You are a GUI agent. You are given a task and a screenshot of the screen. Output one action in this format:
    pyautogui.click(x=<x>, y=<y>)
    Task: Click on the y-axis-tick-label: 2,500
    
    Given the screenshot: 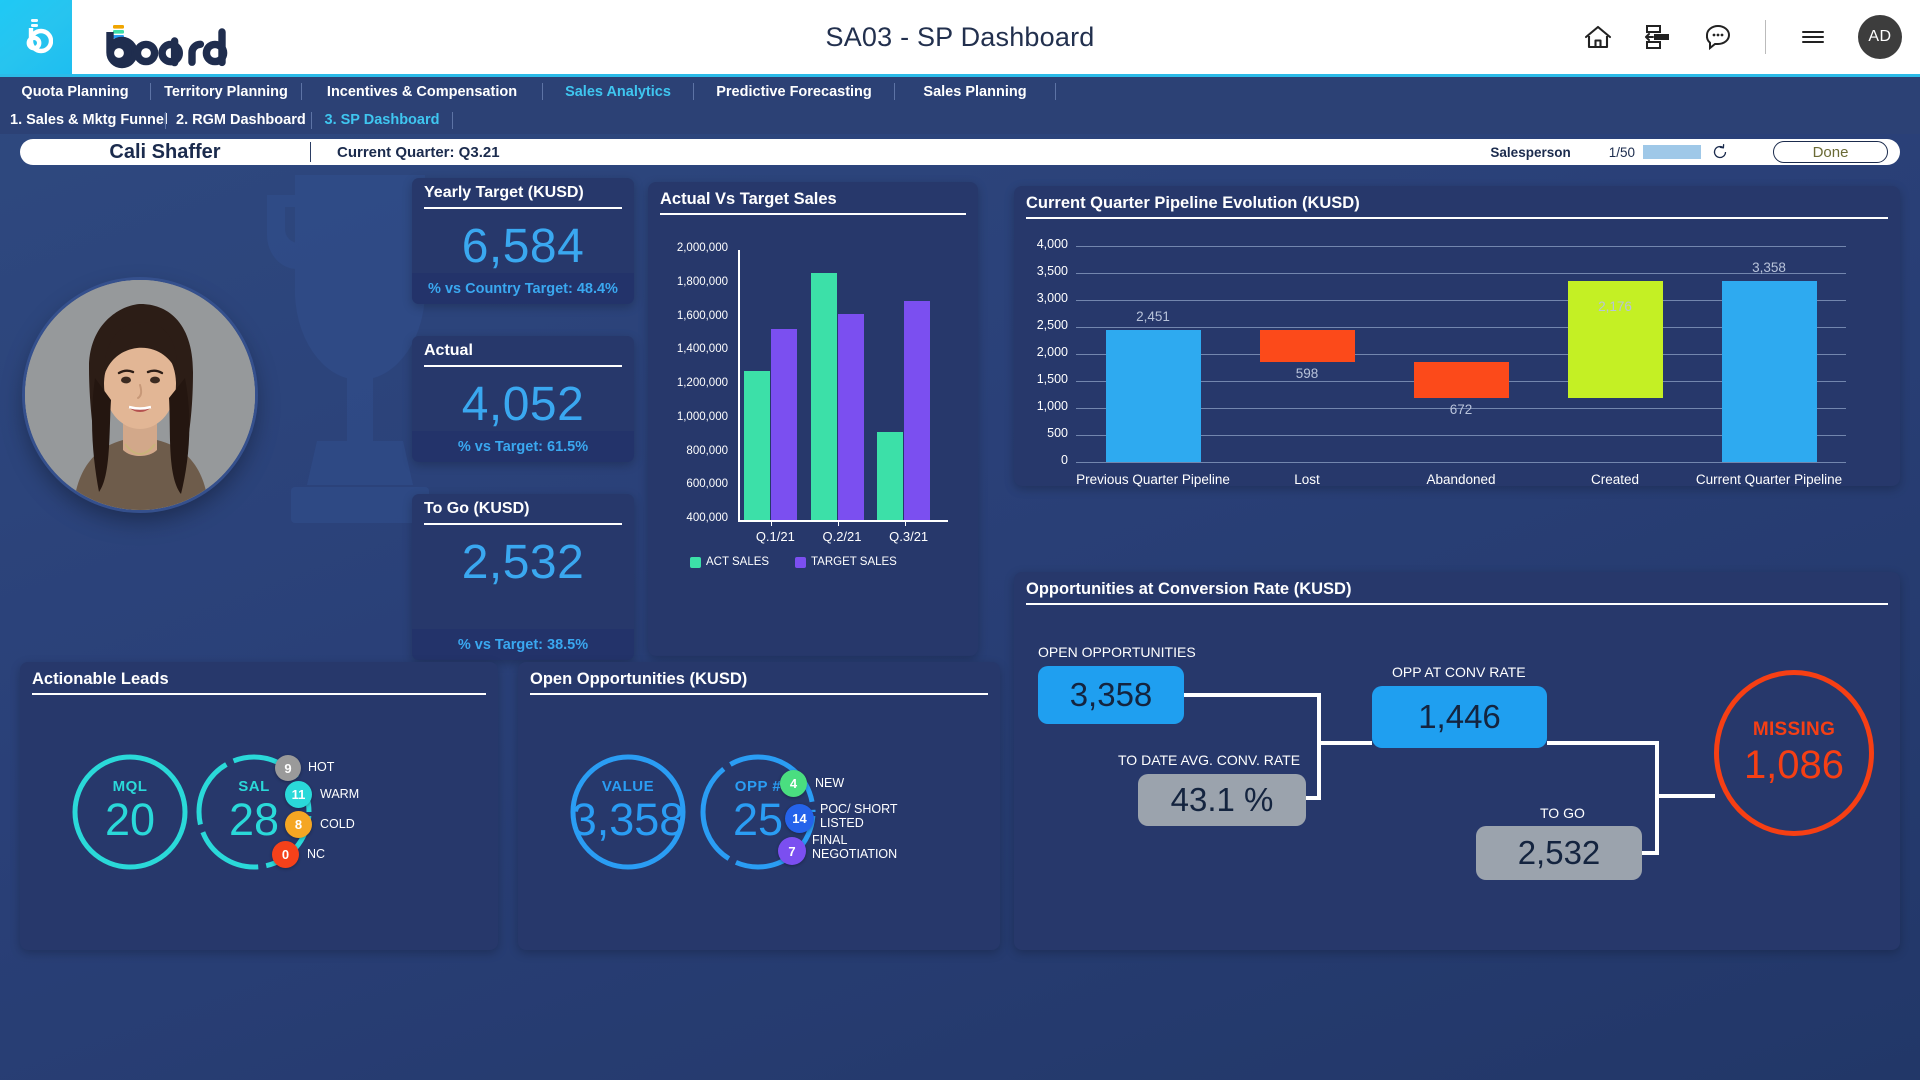 What is the action you would take?
    pyautogui.click(x=1052, y=325)
    